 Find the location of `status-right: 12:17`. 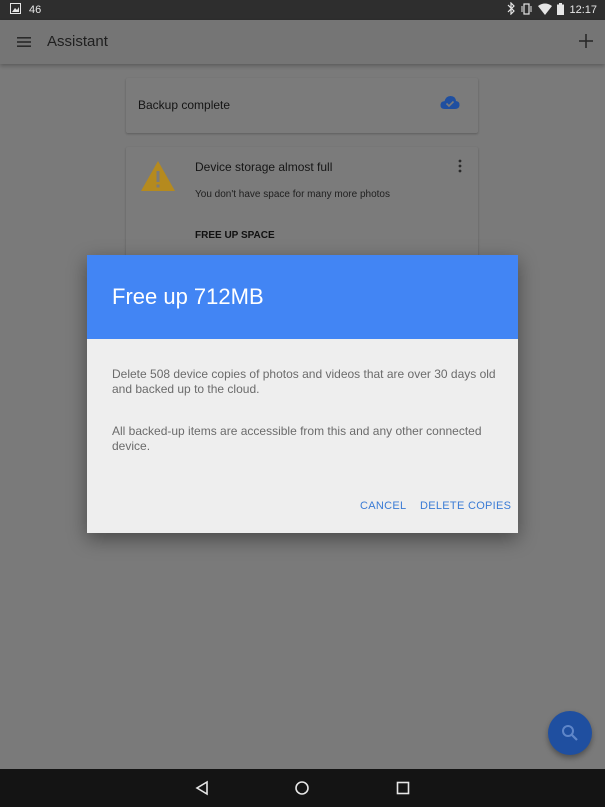

status-right: 12:17 is located at coordinates (552, 9).